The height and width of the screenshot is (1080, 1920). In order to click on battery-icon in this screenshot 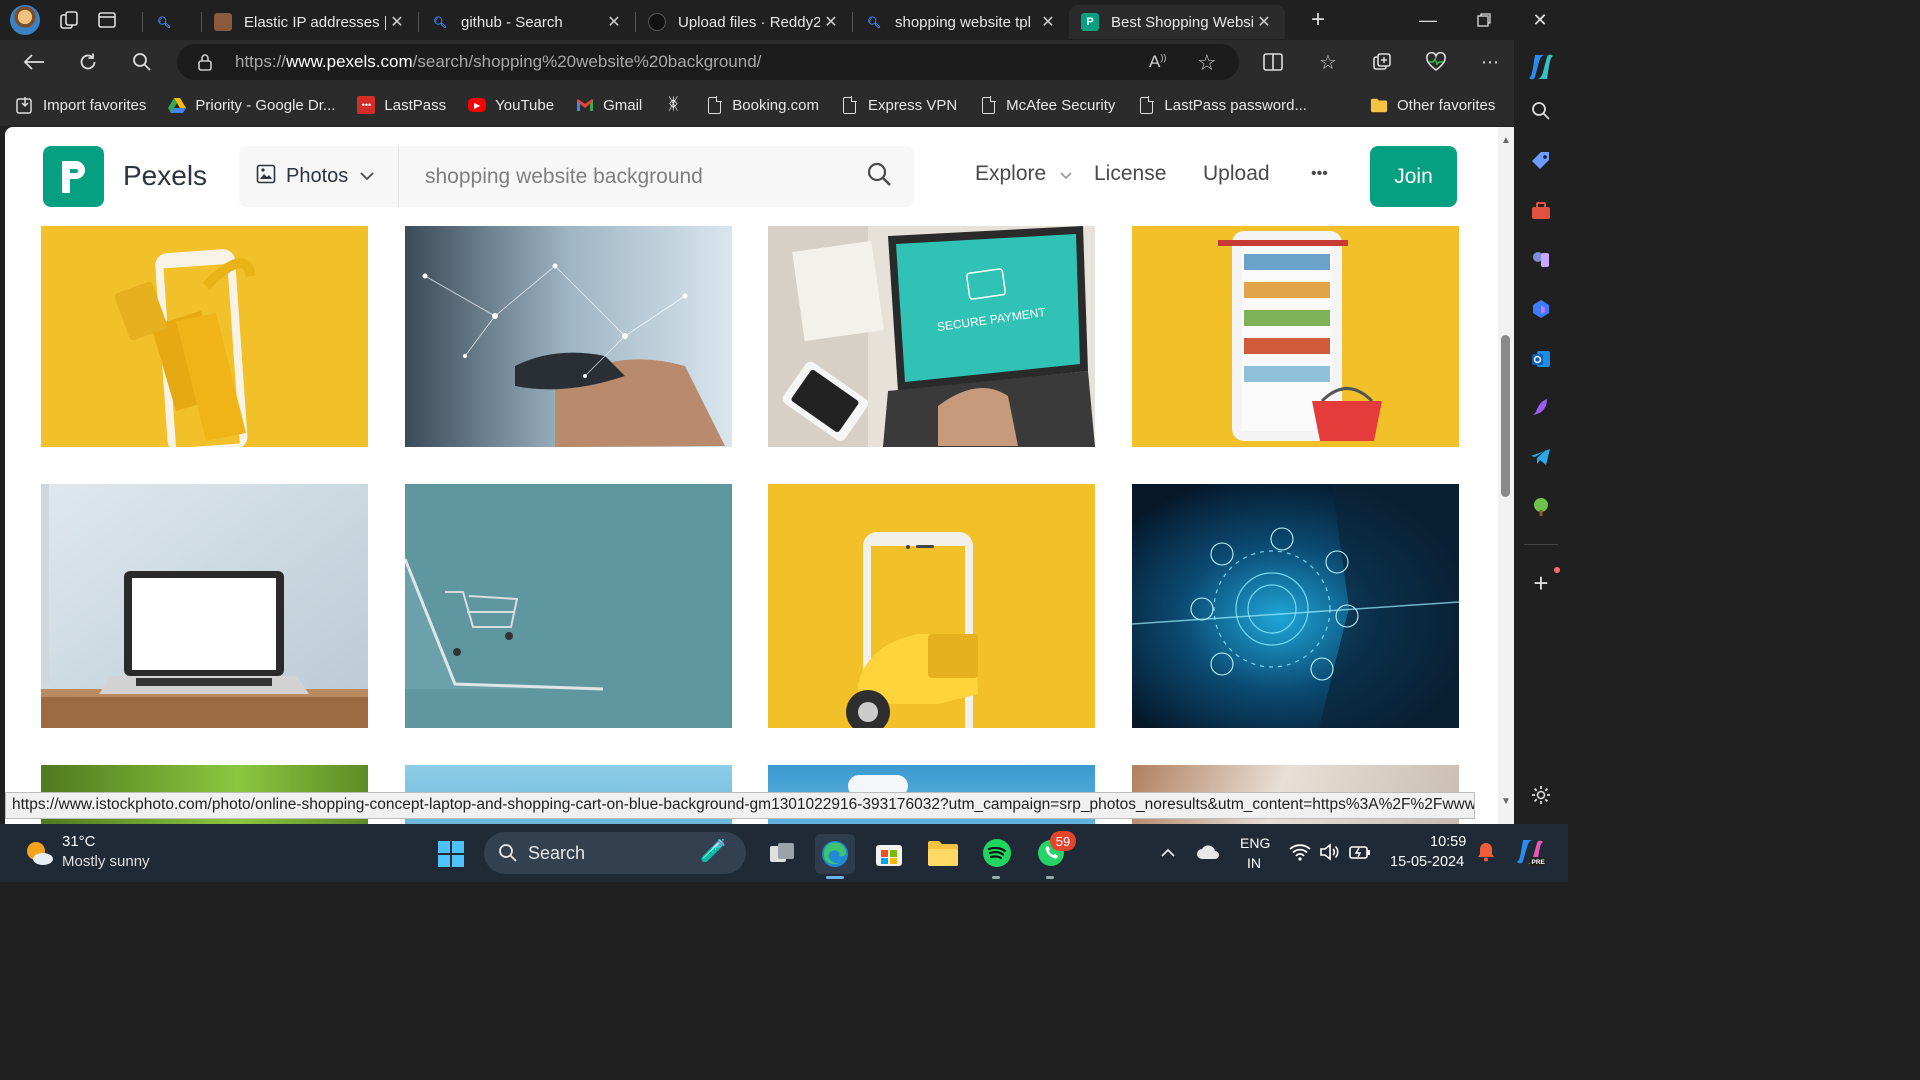, I will do `click(1360, 852)`.